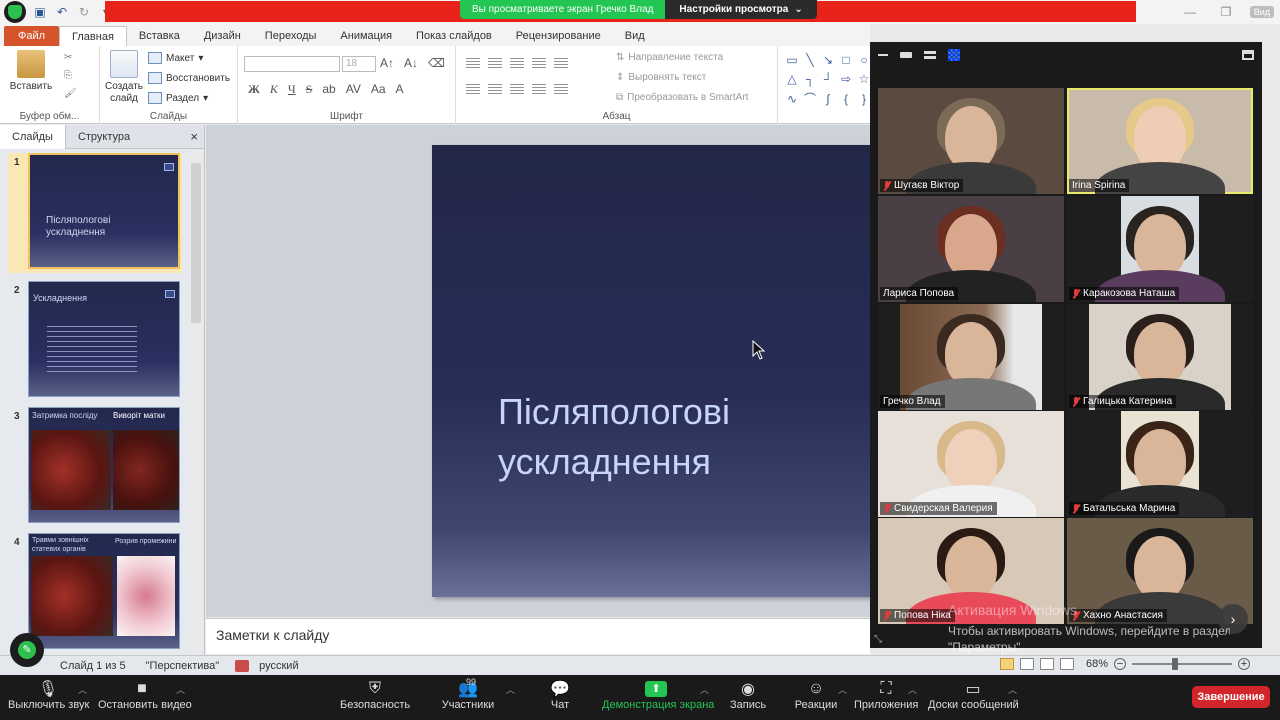  Describe the element at coordinates (1182, 664) in the screenshot. I see `zoom-slider` at that location.